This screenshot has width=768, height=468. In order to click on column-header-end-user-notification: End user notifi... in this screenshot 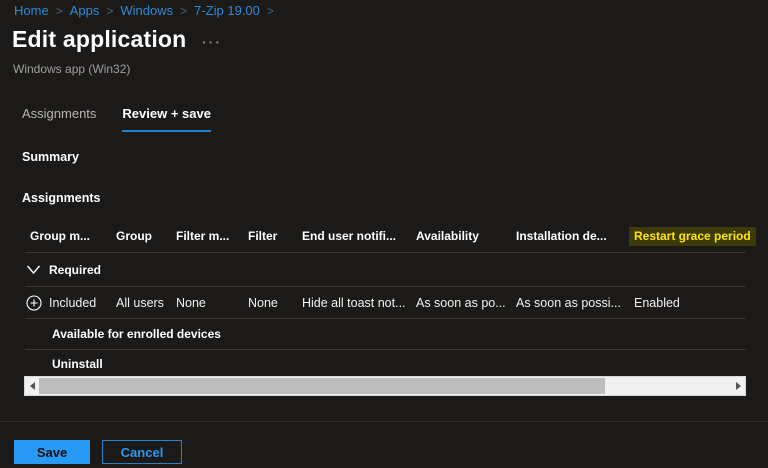, I will do `click(359, 236)`.